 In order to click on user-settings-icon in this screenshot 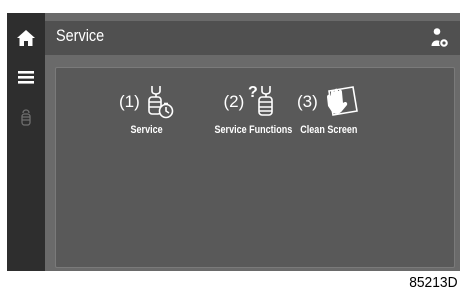, I will do `click(440, 38)`.